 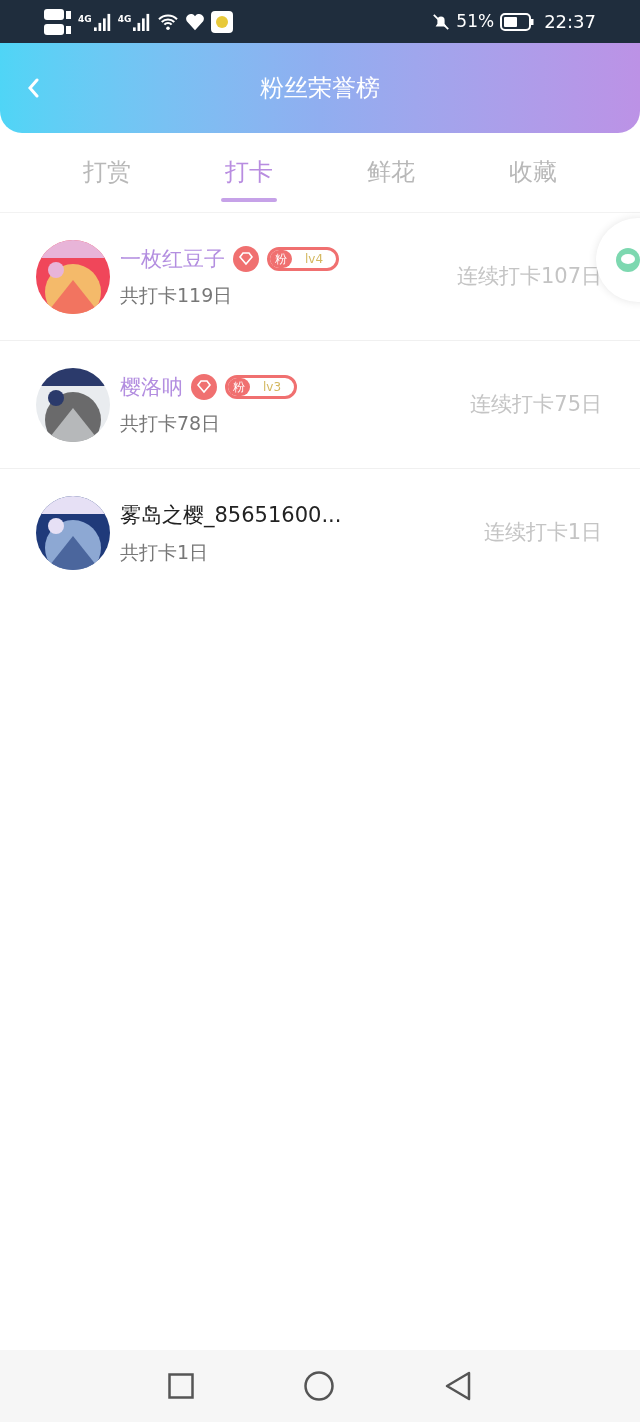 I want to click on muted-bell-icon, so click(x=441, y=21).